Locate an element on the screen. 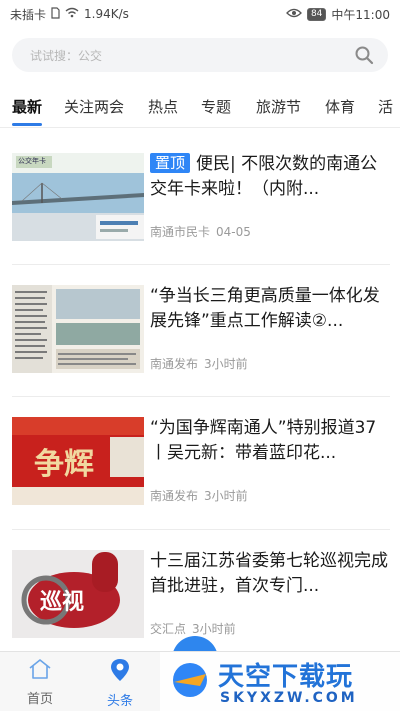  article-meta: 交汇点 3小时前 is located at coordinates (193, 628).